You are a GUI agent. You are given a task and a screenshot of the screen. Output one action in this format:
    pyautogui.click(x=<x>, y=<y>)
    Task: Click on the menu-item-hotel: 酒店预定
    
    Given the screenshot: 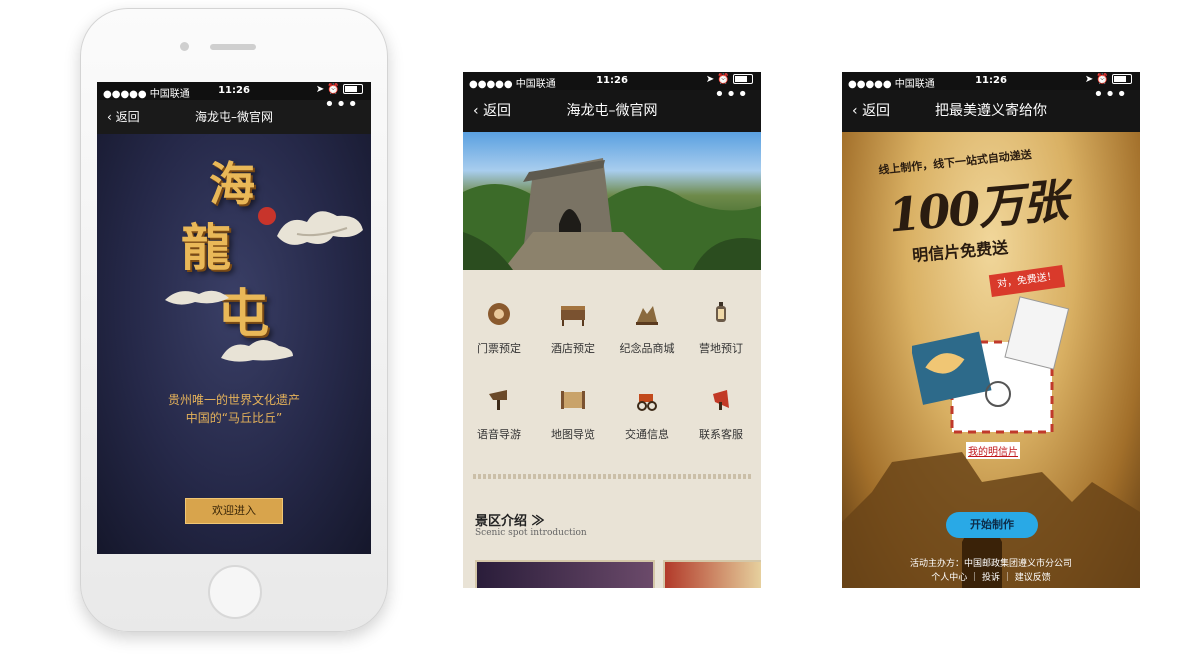 What is the action you would take?
    pyautogui.click(x=573, y=326)
    